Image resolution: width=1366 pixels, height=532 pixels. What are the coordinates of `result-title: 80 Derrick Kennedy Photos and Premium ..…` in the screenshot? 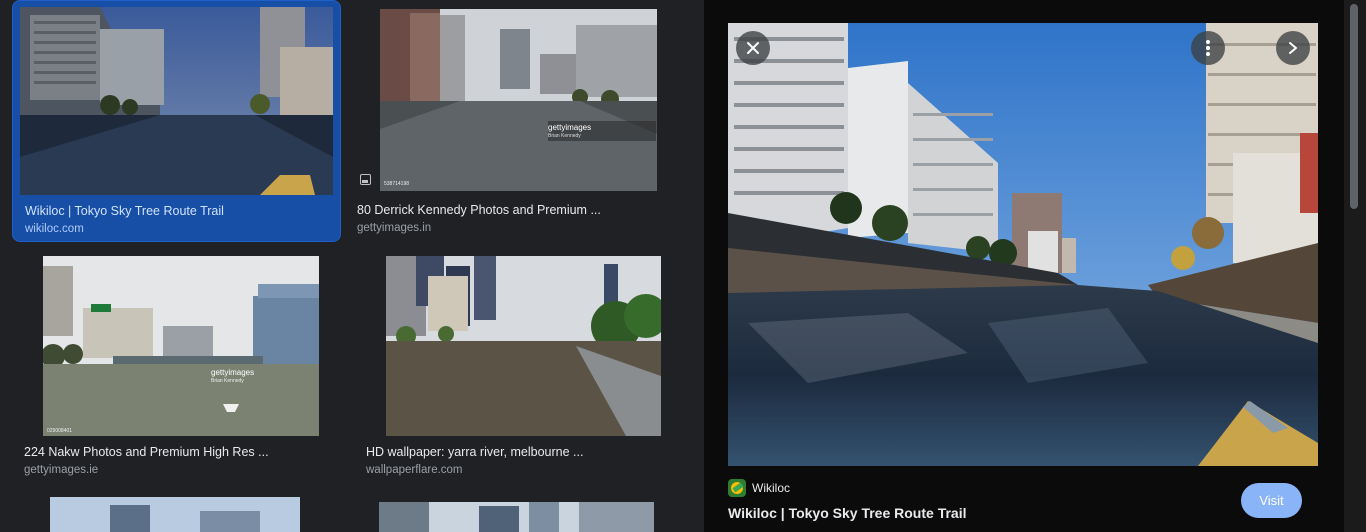 It's located at (507, 210).